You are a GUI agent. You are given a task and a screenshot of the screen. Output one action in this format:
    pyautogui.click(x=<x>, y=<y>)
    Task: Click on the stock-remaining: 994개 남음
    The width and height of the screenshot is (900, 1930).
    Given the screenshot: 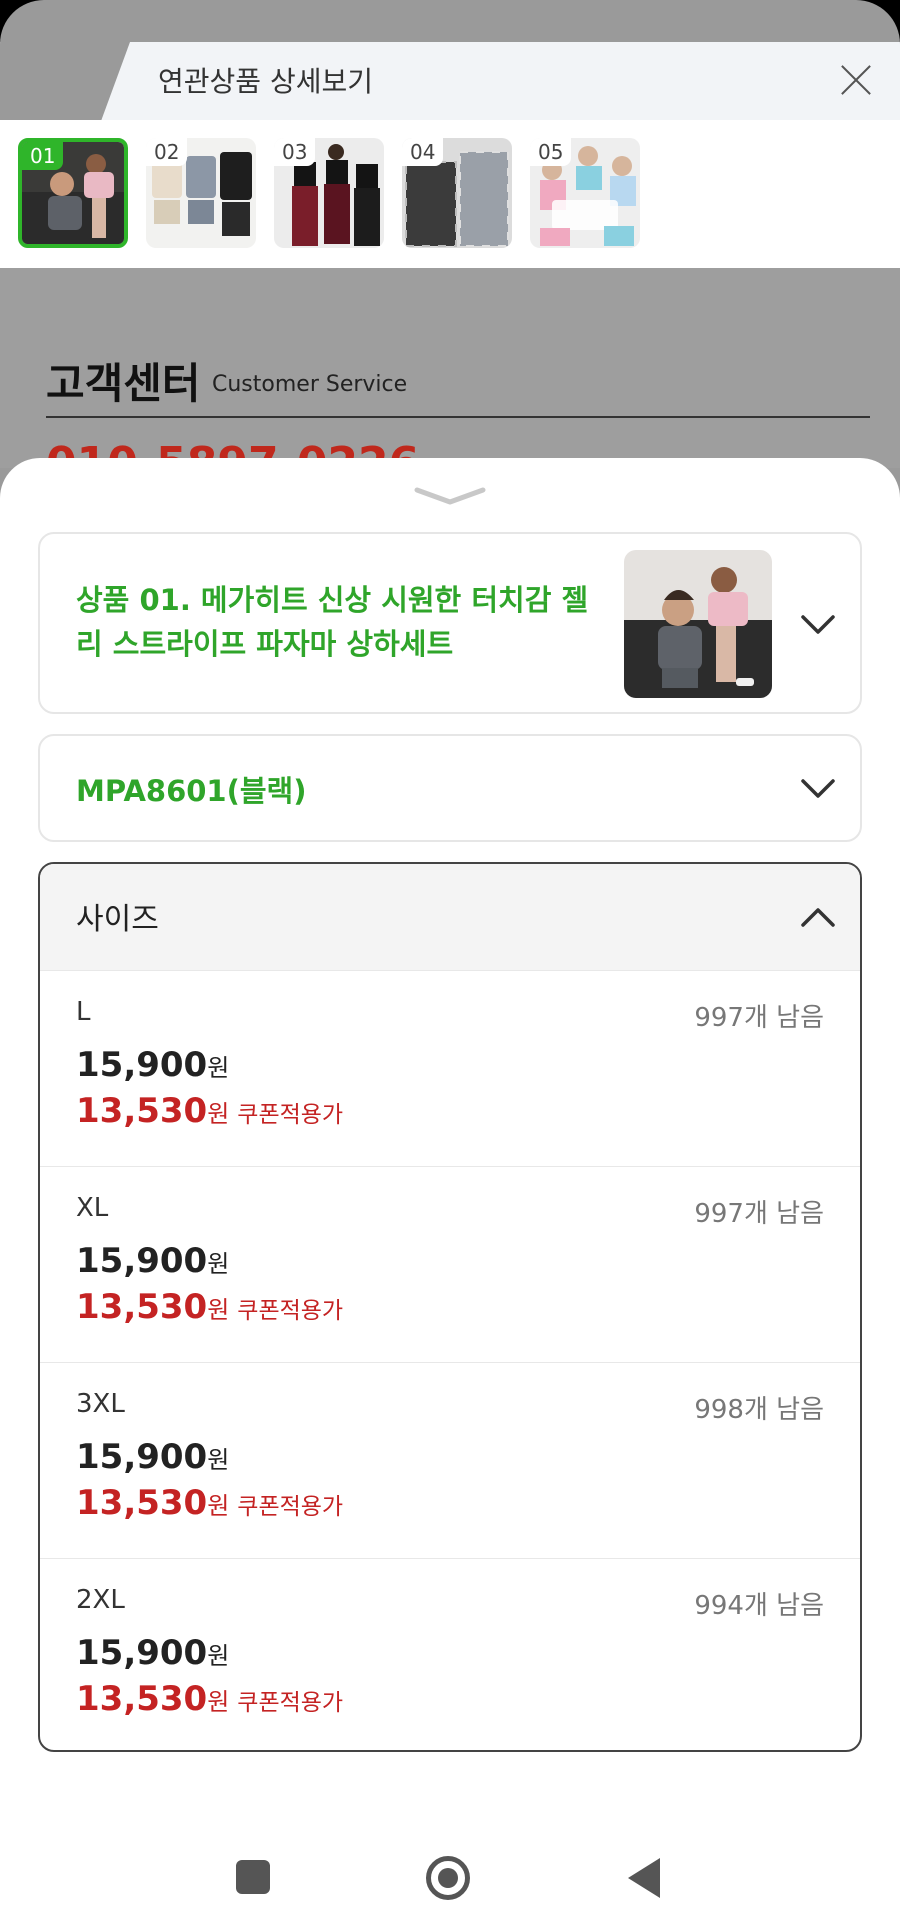 What is the action you would take?
    pyautogui.click(x=759, y=1606)
    